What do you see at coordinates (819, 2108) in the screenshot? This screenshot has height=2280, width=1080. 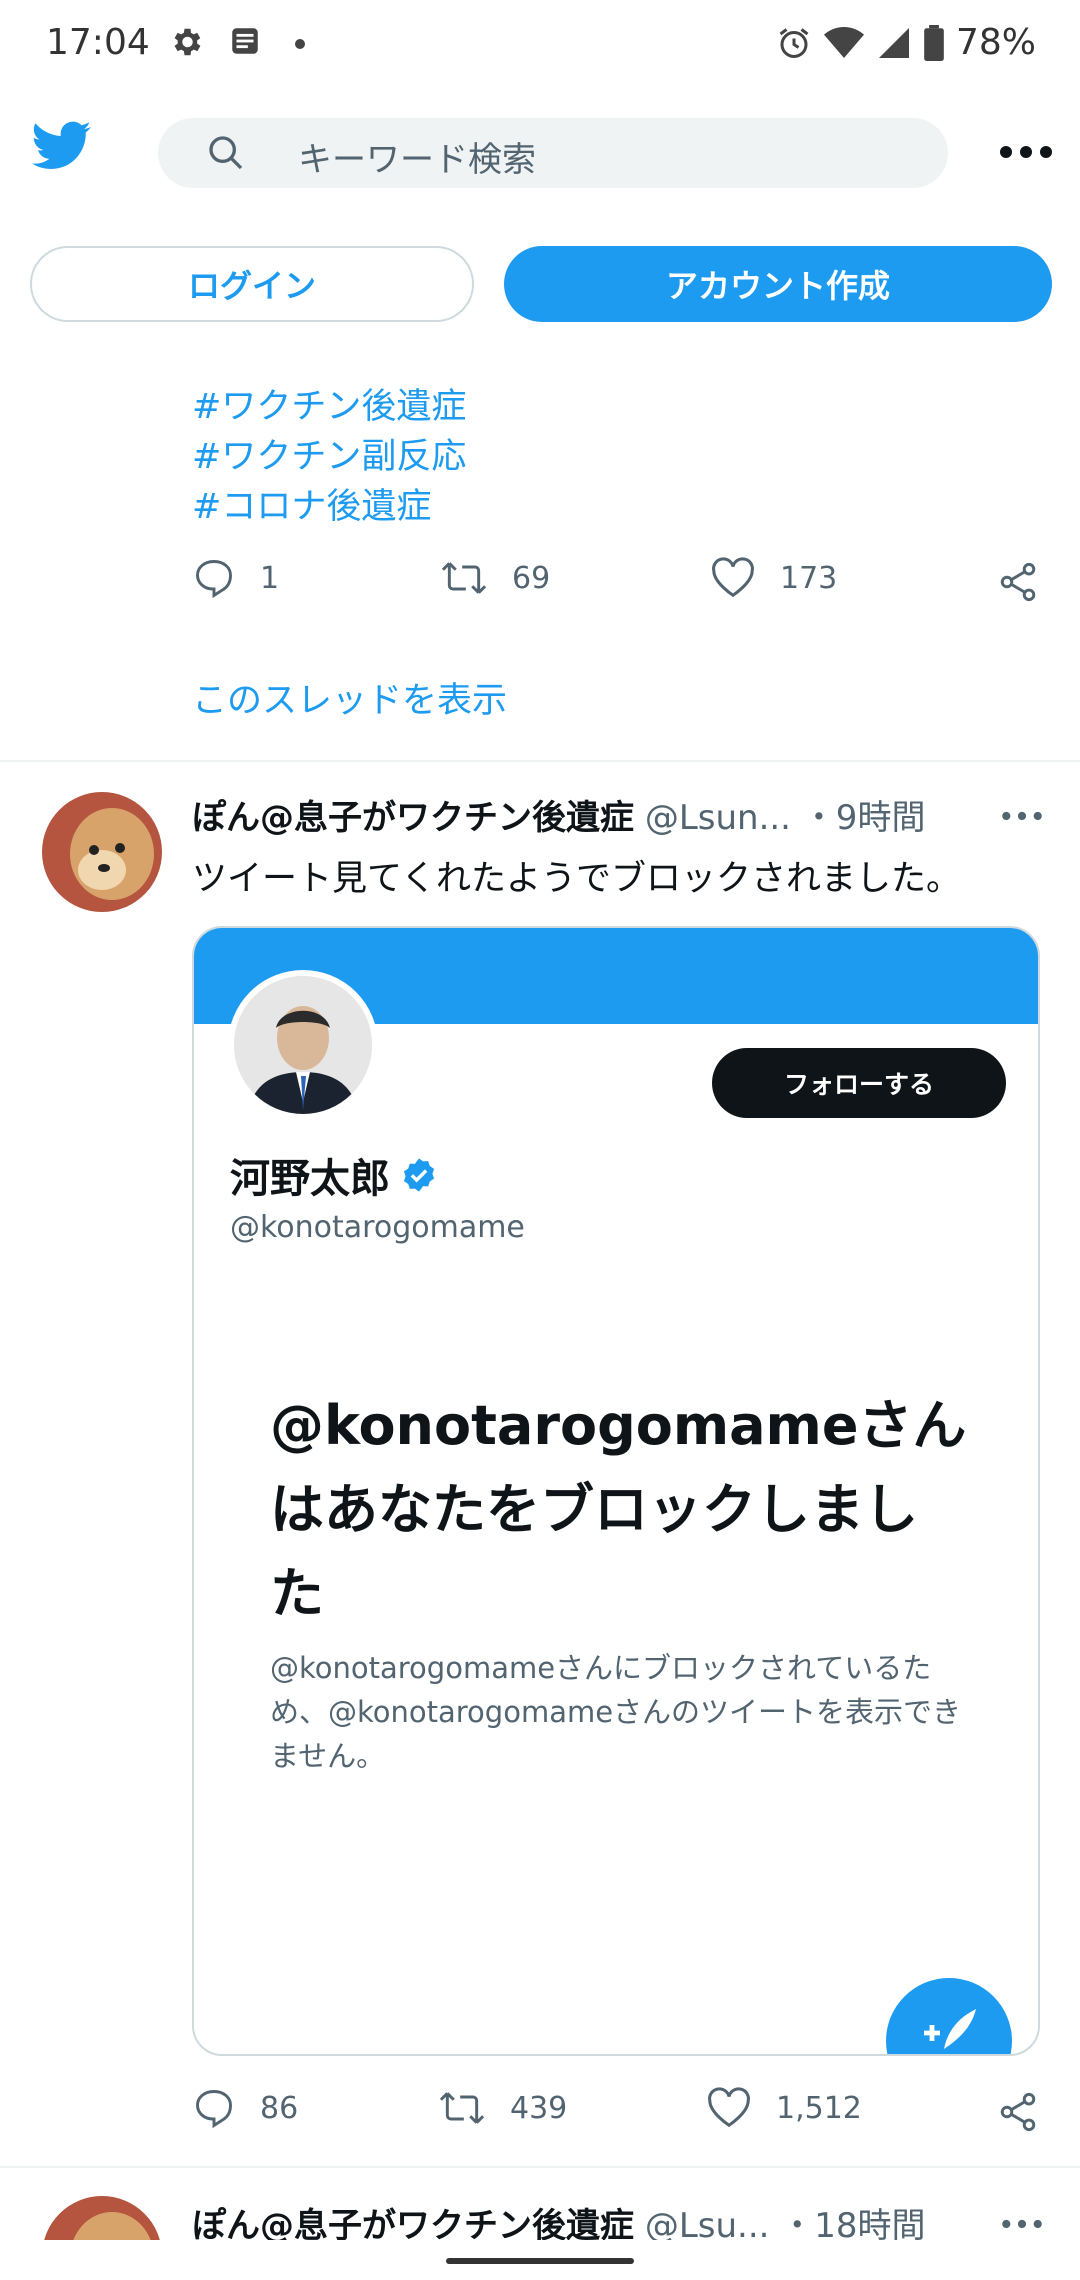 I see `like-count: 1,512` at bounding box center [819, 2108].